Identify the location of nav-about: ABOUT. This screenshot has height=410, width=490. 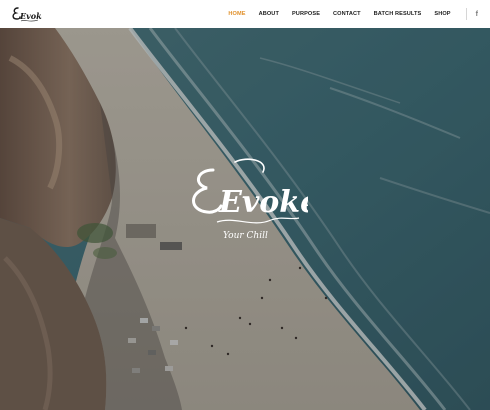
(269, 14).